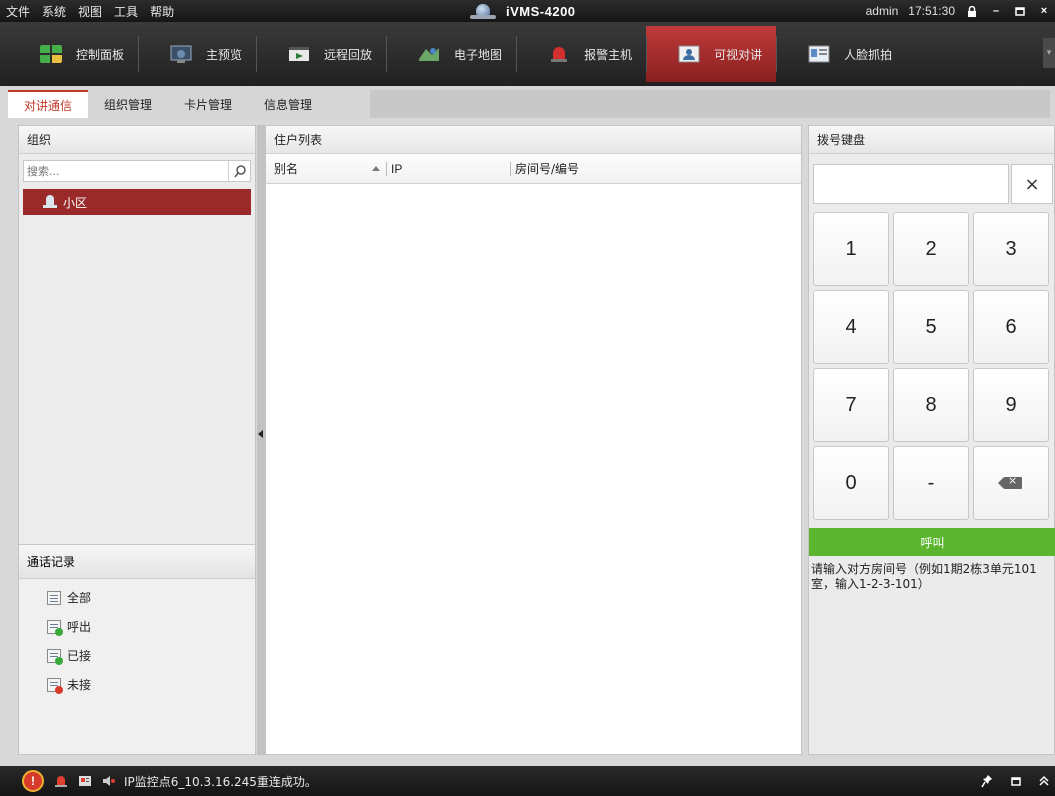 This screenshot has height=796, width=1055. I want to click on missed-call-icon, so click(55, 685).